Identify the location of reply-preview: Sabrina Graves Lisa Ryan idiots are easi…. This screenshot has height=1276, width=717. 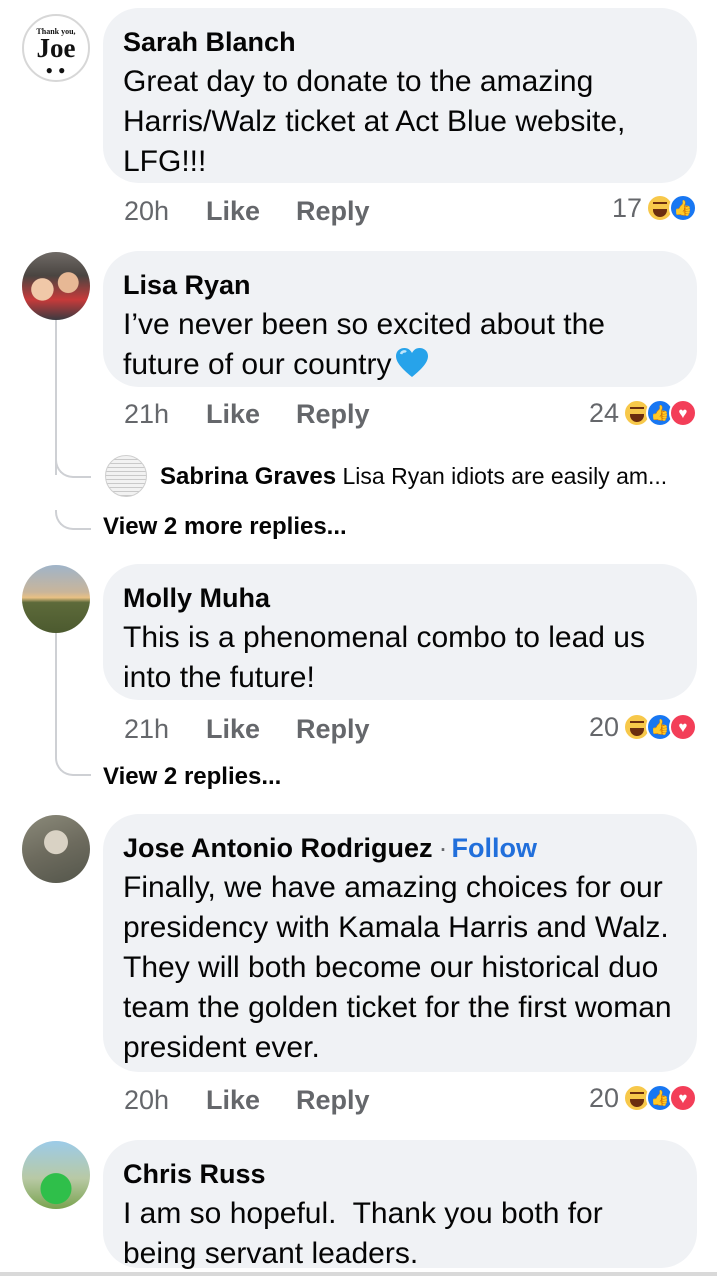
(413, 476).